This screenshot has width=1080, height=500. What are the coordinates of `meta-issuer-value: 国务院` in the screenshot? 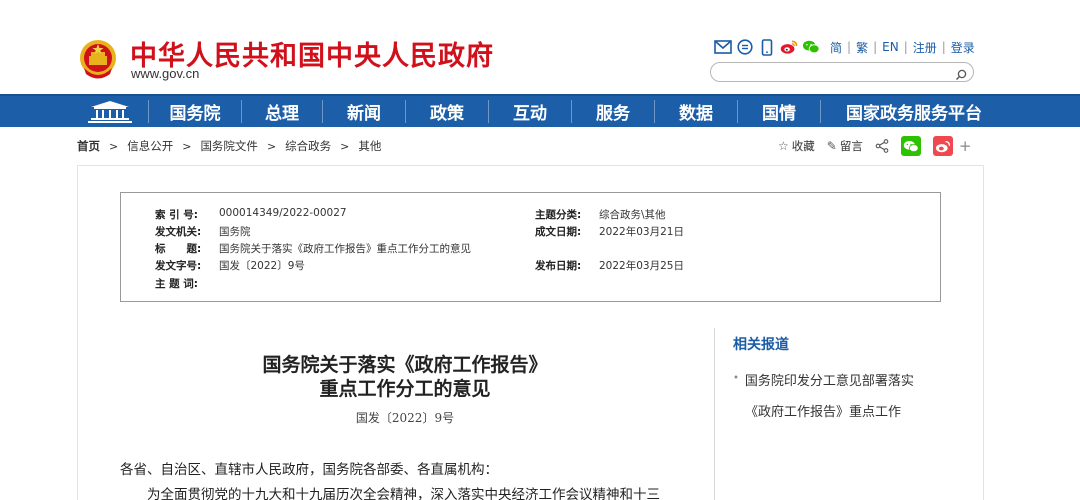 It's located at (235, 232).